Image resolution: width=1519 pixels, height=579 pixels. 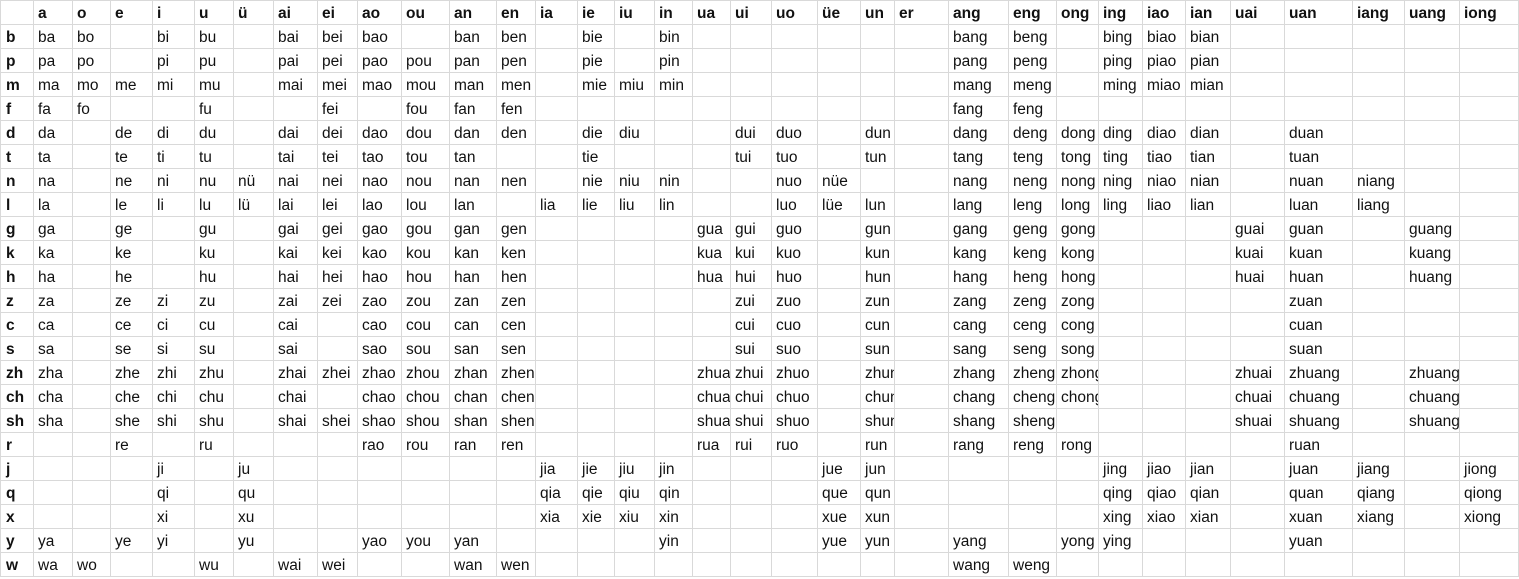 What do you see at coordinates (17, 180) in the screenshot?
I see `initial-cell: n` at bounding box center [17, 180].